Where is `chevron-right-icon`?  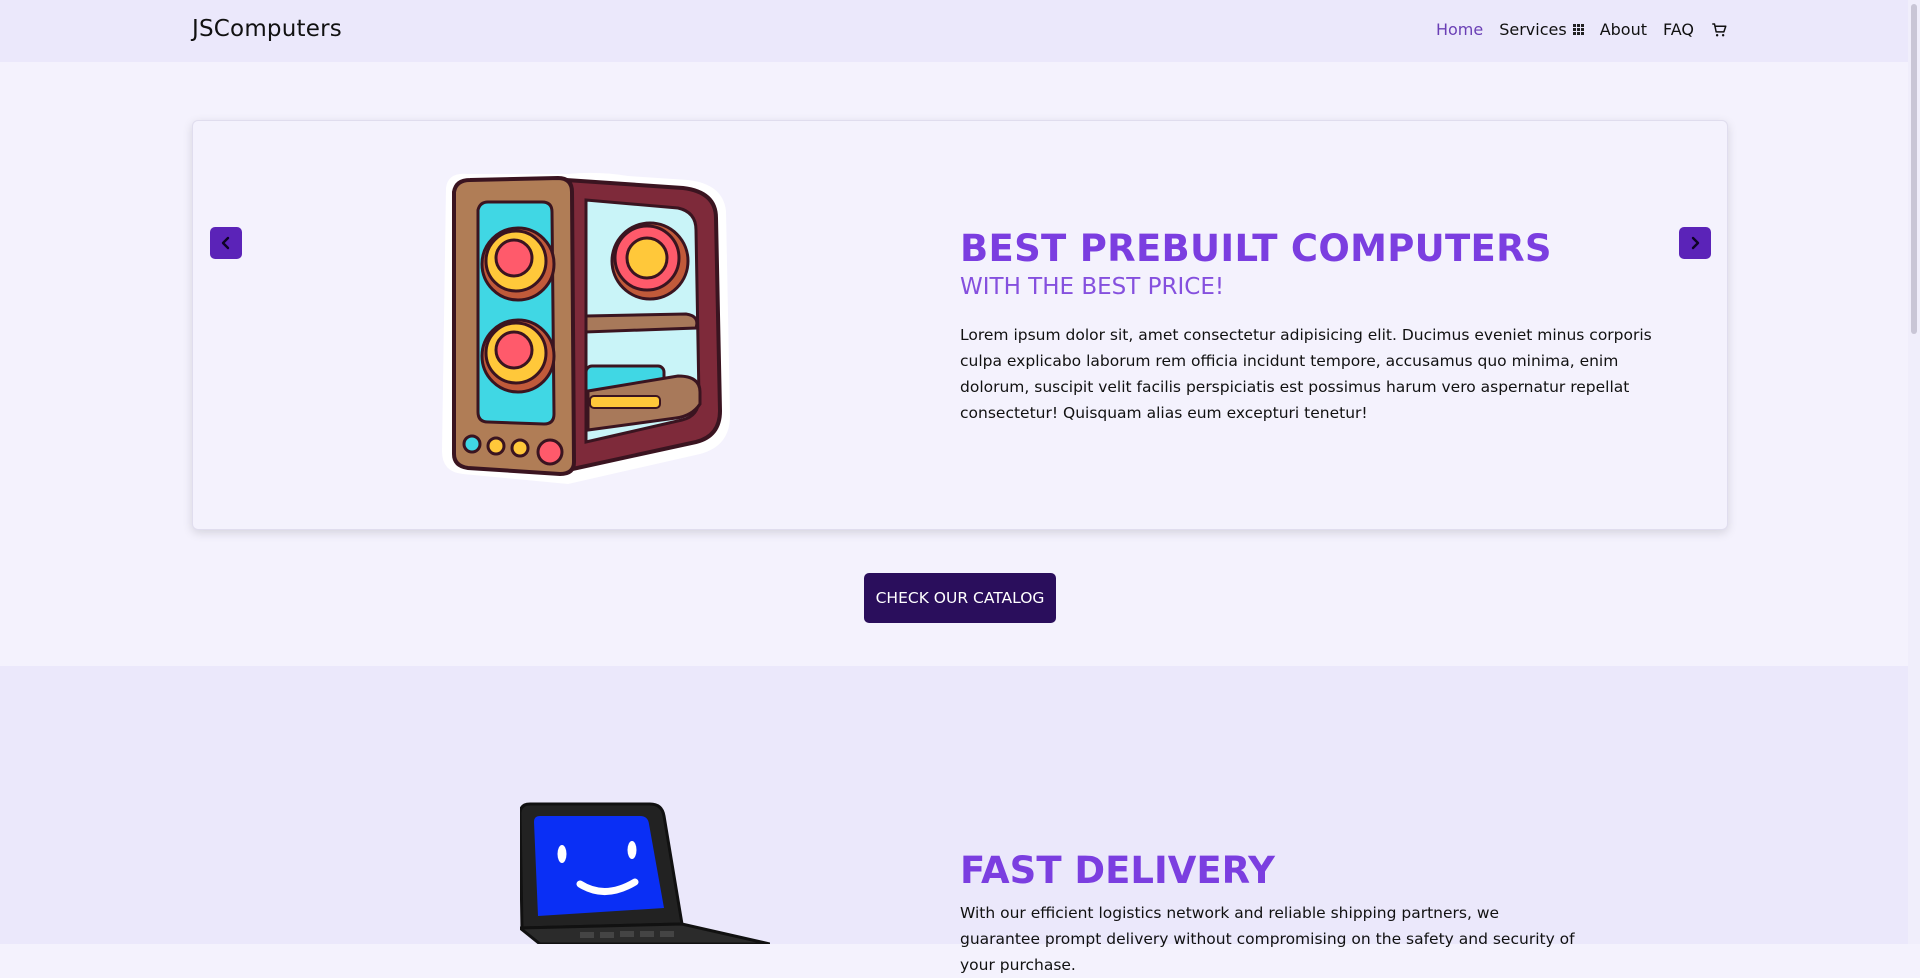
chevron-right-icon is located at coordinates (1695, 243).